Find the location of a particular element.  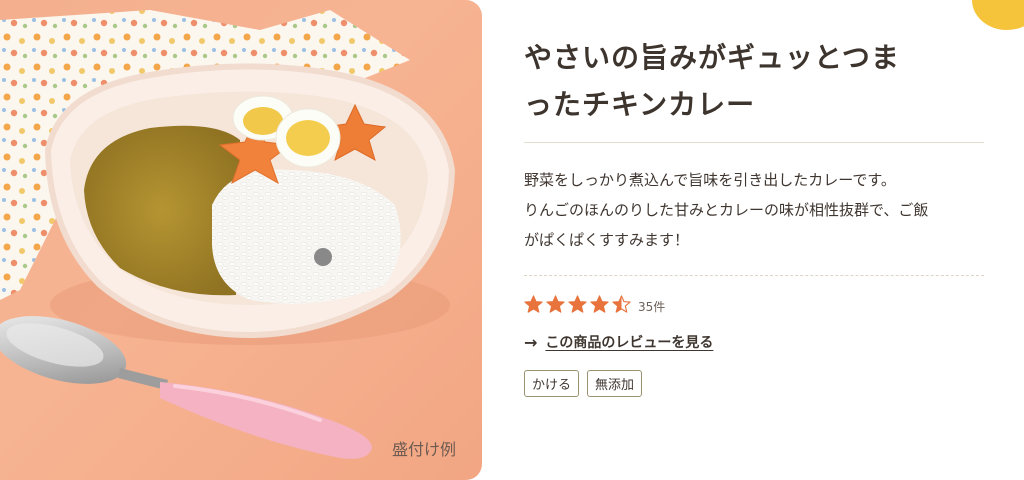

rating-row: 35件 is located at coordinates (754, 306).